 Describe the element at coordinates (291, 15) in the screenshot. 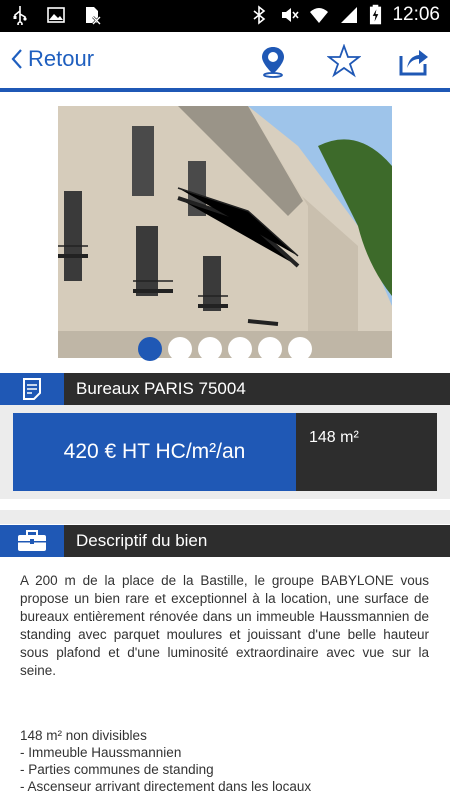

I see `mute-icon` at that location.